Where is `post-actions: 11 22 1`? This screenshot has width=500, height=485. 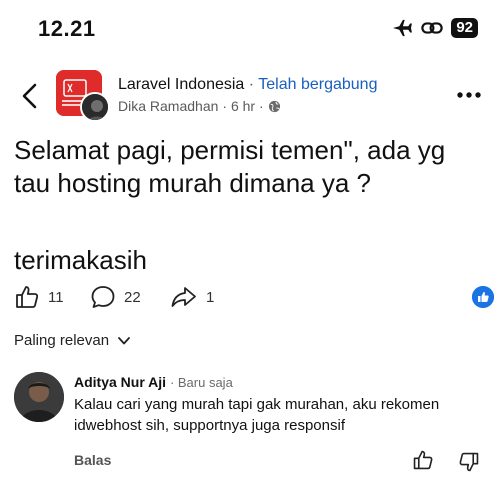 post-actions: 11 22 1 is located at coordinates (254, 299).